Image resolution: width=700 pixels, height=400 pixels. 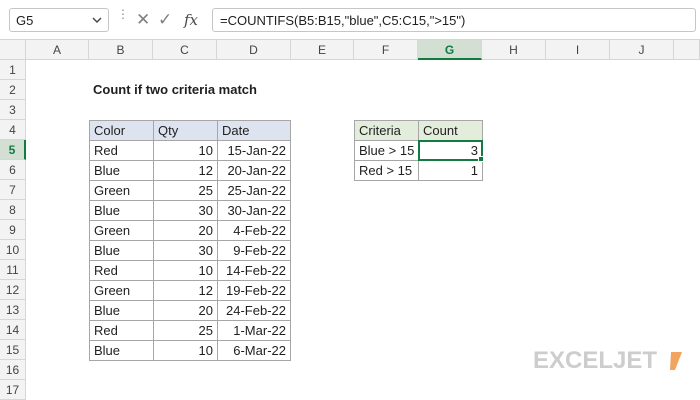 What do you see at coordinates (13, 190) in the screenshot?
I see `row-header-7: 7` at bounding box center [13, 190].